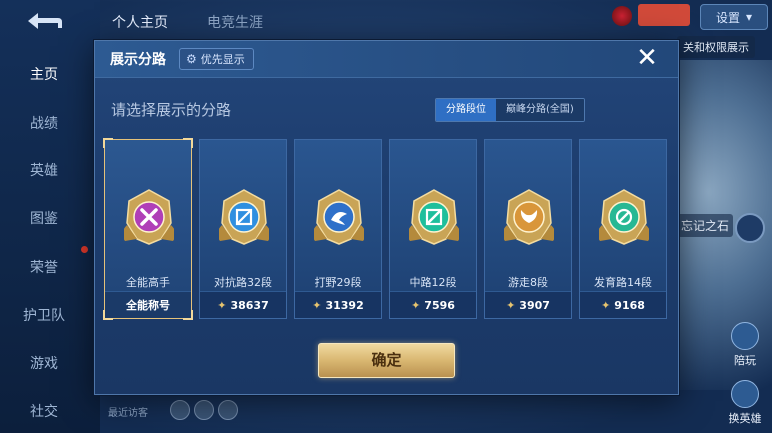 The width and height of the screenshot is (772, 433). Describe the element at coordinates (749, 17) in the screenshot. I see `chevron-down-icon: ▾` at that location.